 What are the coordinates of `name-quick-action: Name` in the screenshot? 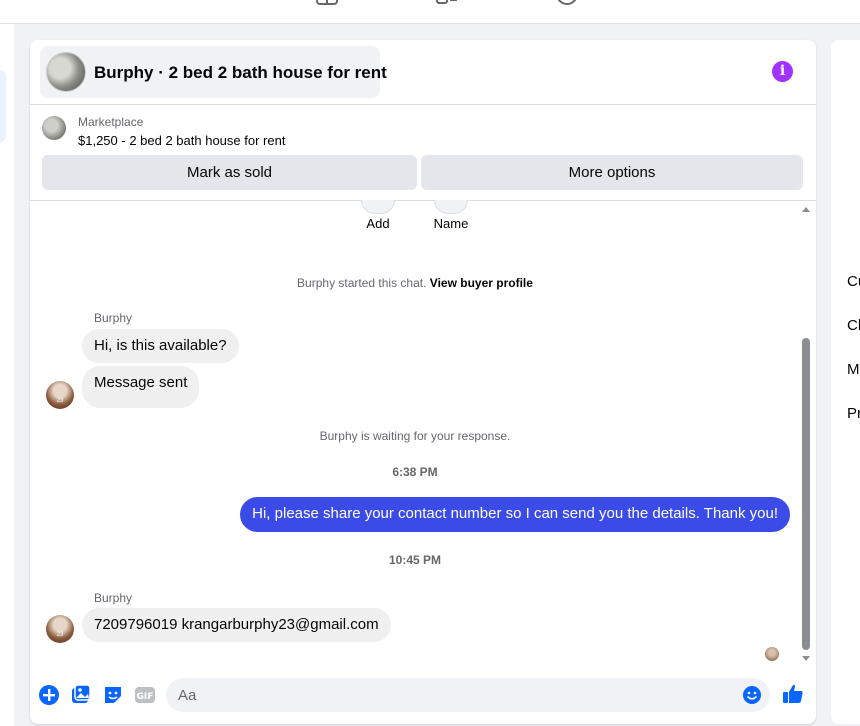 It's located at (451, 215).